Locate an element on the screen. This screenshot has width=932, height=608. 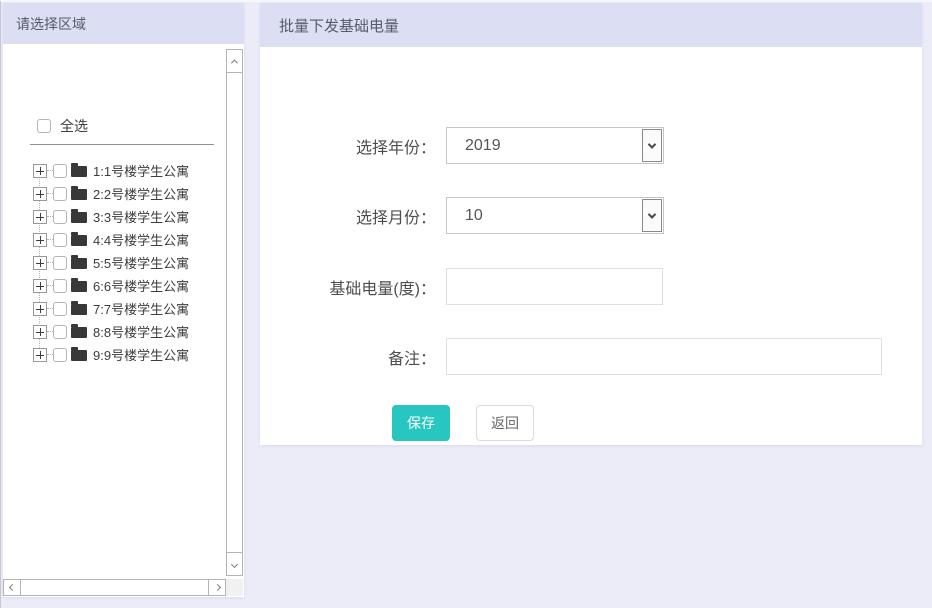
tree-item: 3:3号楼学生公寓 is located at coordinates (123, 216).